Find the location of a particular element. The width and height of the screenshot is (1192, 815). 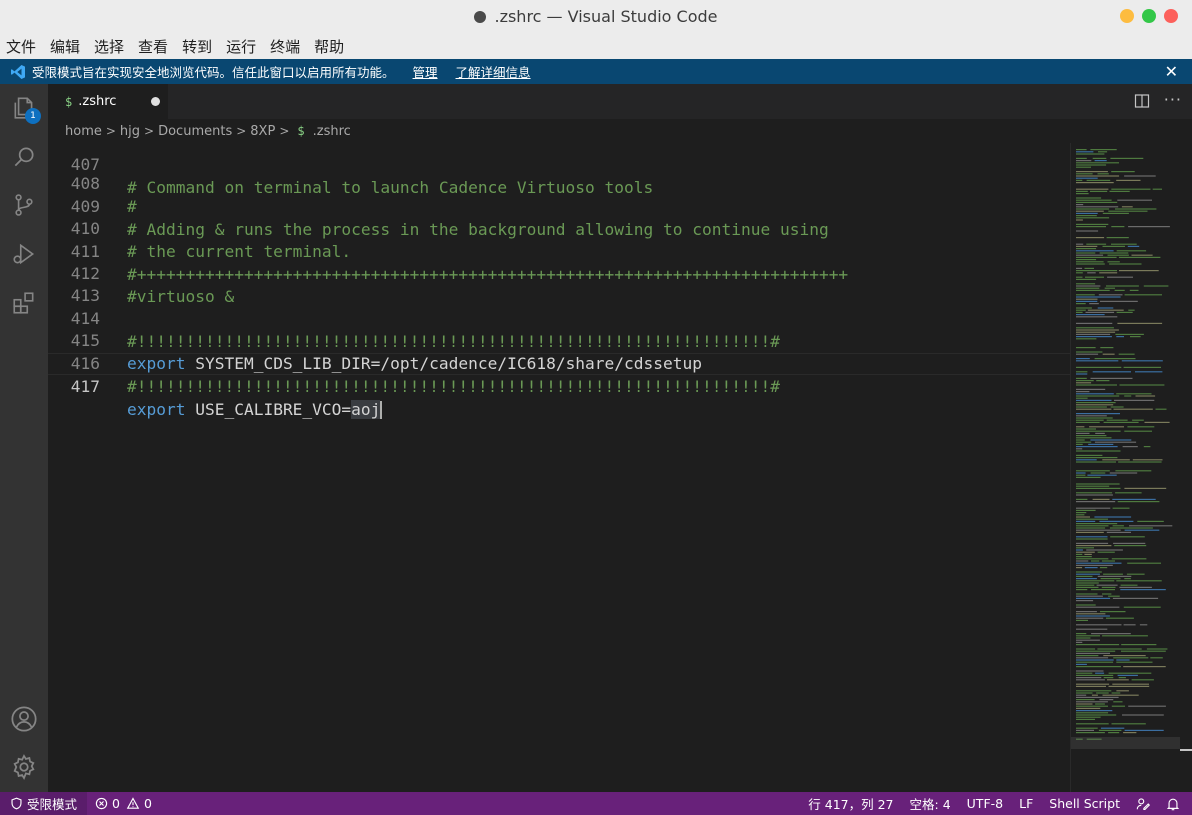

editor-tabs: $ .zshrc ··· is located at coordinates (620, 101).